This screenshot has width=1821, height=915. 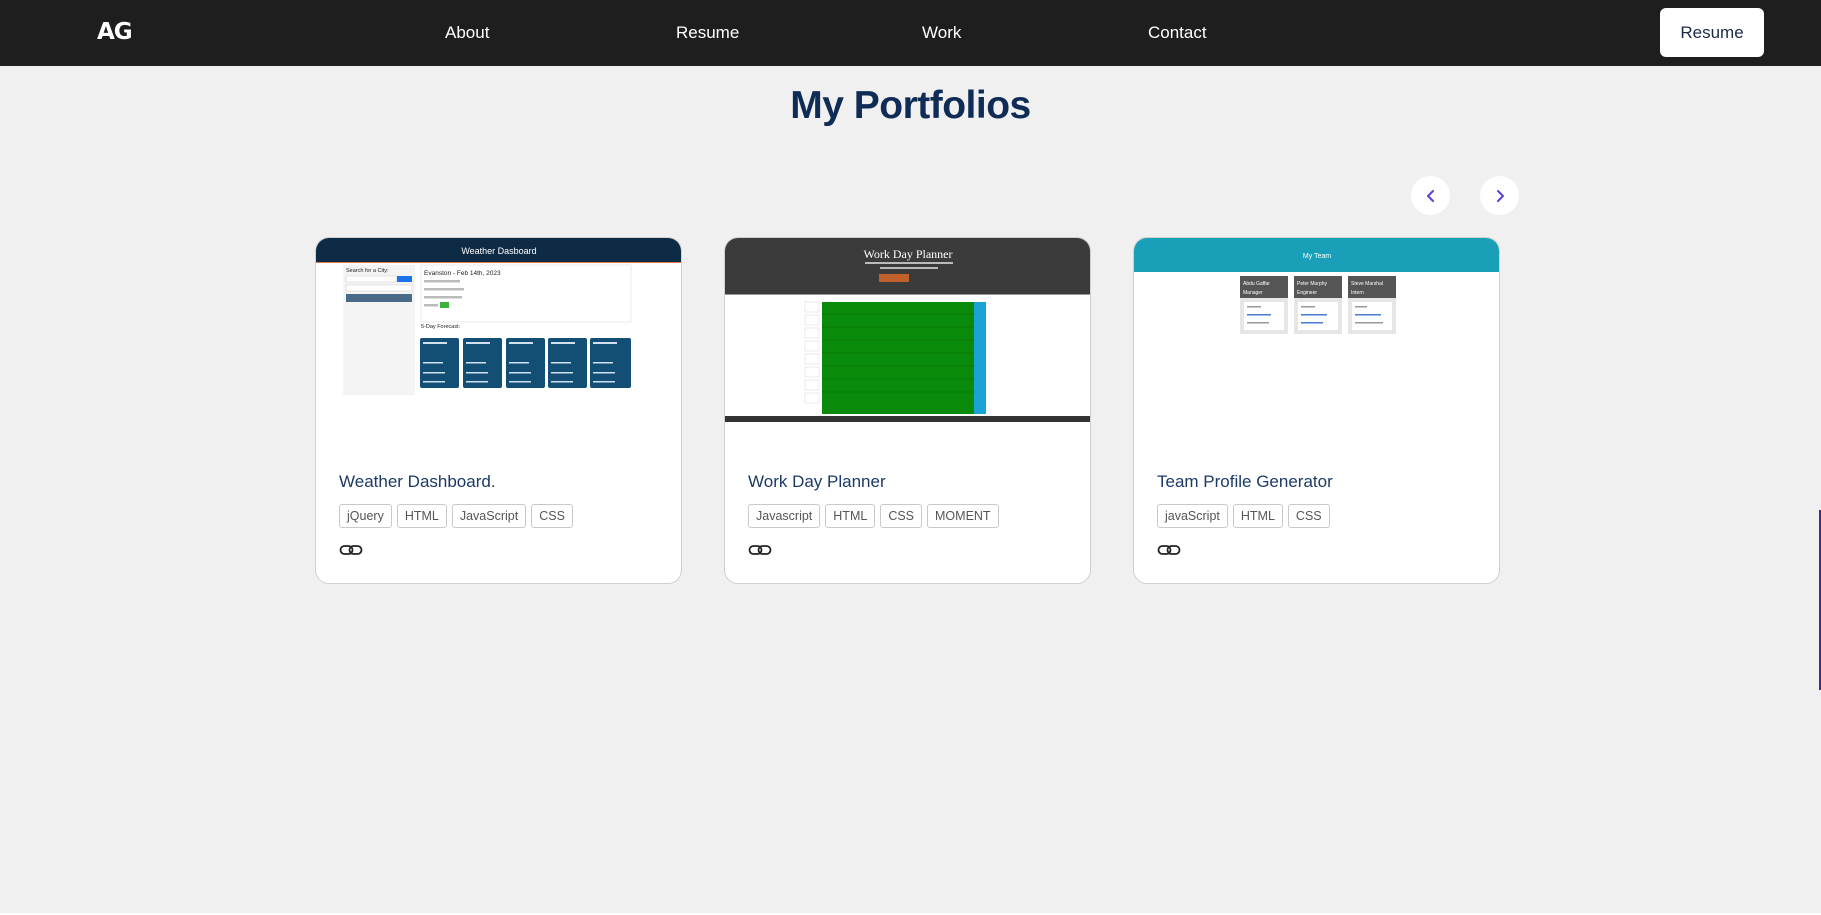 I want to click on carousel-next-button, so click(x=1499, y=195).